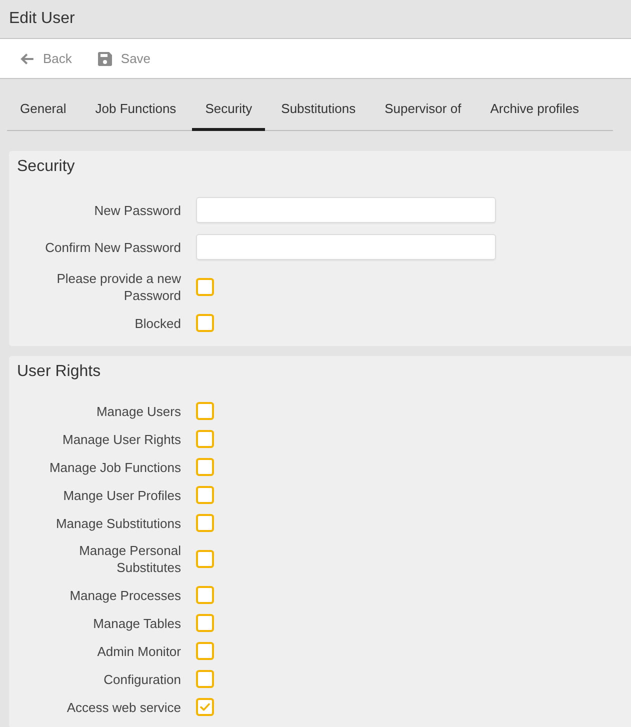 This screenshot has height=727, width=631. What do you see at coordinates (46, 58) in the screenshot?
I see `back-button: Back` at bounding box center [46, 58].